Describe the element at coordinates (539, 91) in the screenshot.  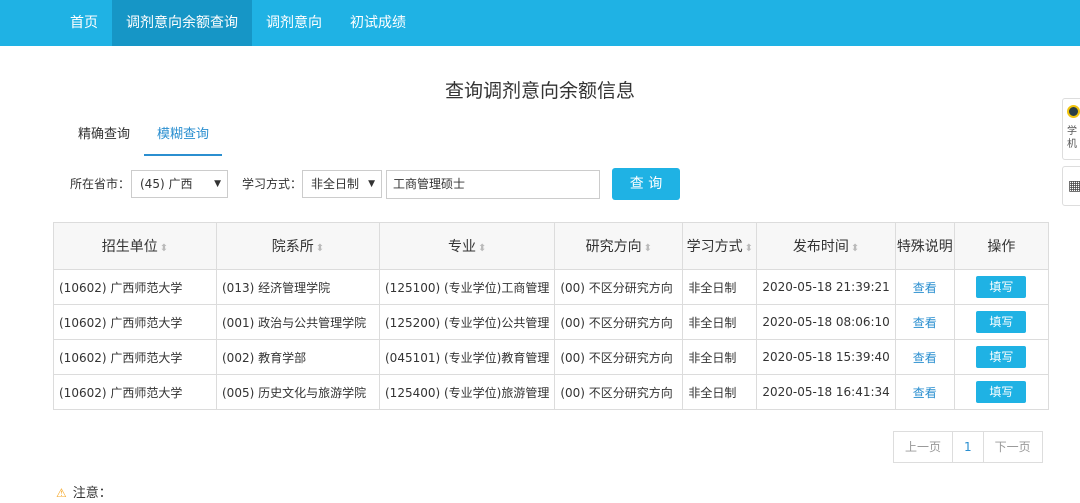
I see `page-title: 查询调剂意向余额信息` at that location.